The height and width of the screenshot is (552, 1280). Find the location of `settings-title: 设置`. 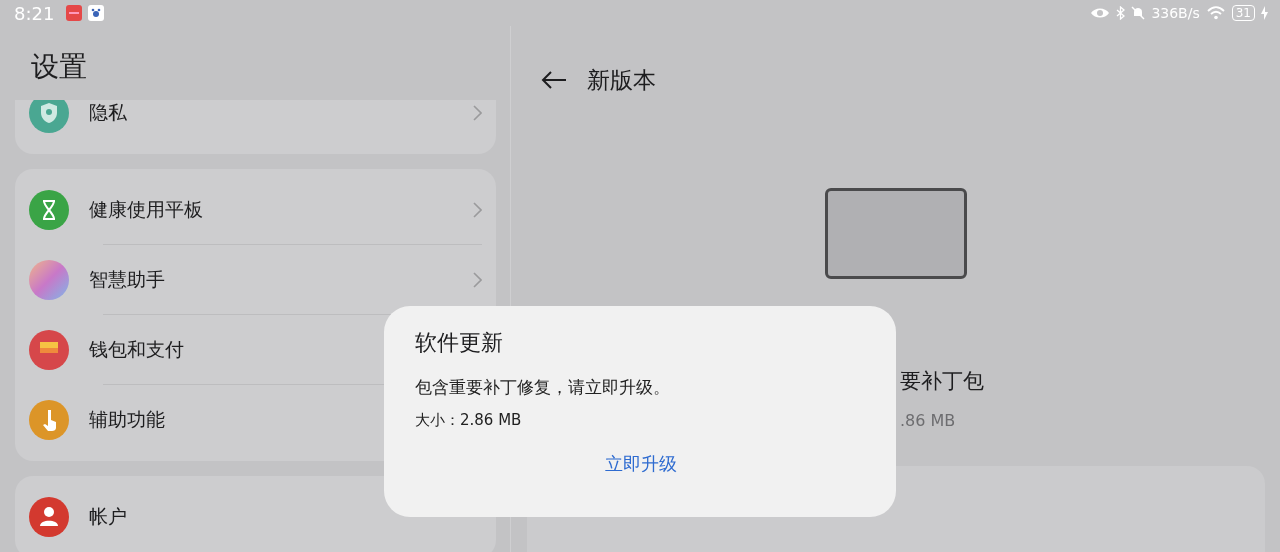

settings-title: 设置 is located at coordinates (59, 67).